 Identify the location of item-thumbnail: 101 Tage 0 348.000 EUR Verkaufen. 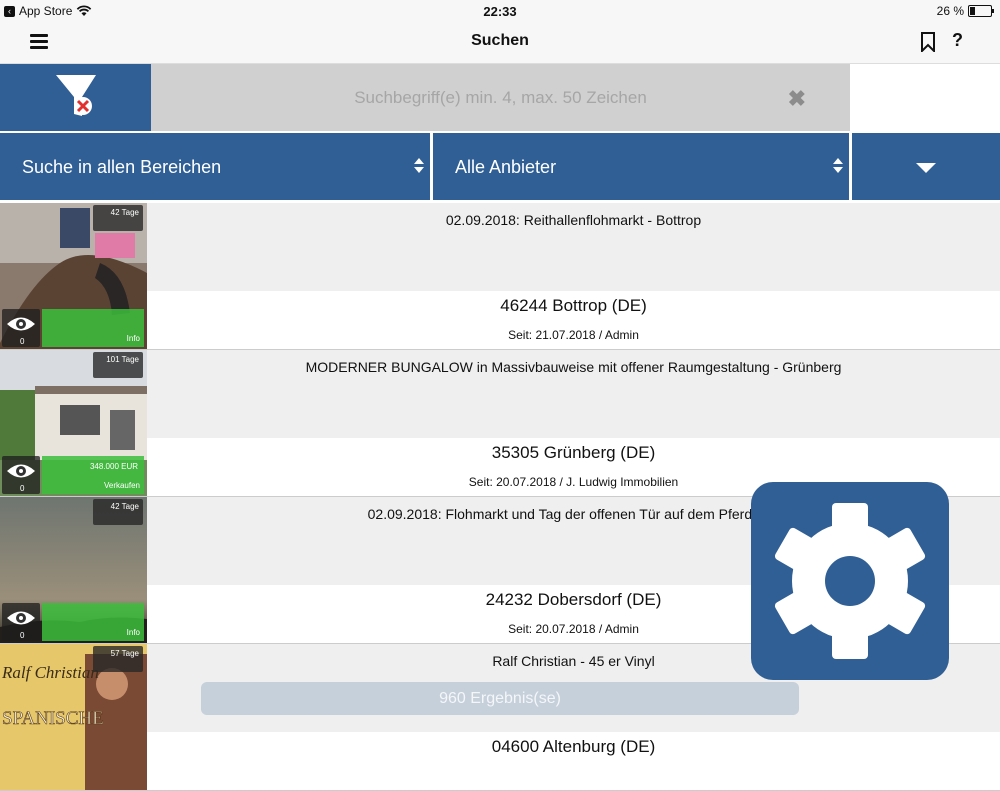
(73, 423).